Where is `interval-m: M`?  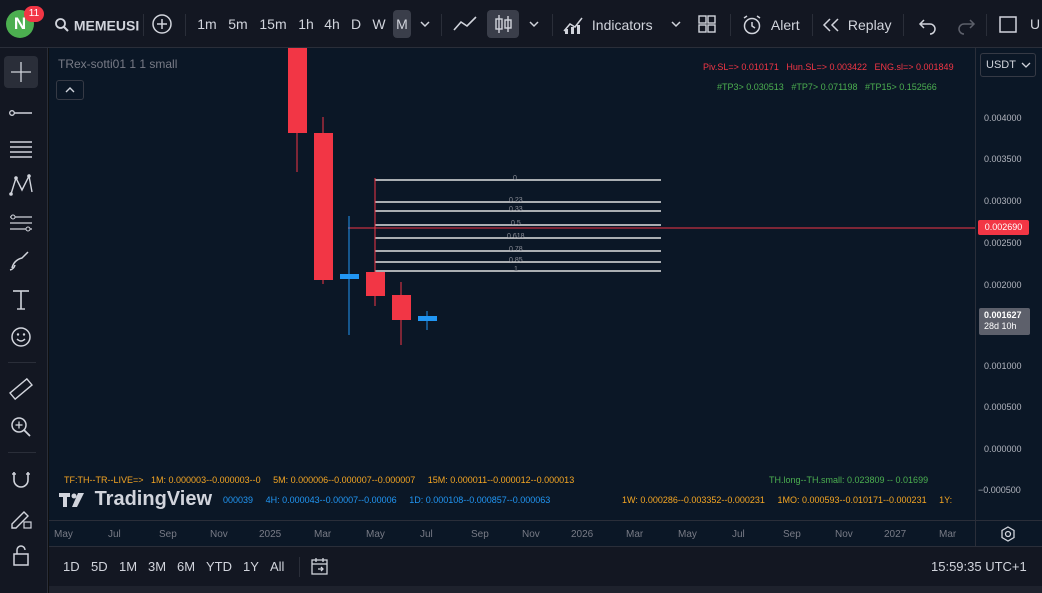
interval-m: M is located at coordinates (402, 24).